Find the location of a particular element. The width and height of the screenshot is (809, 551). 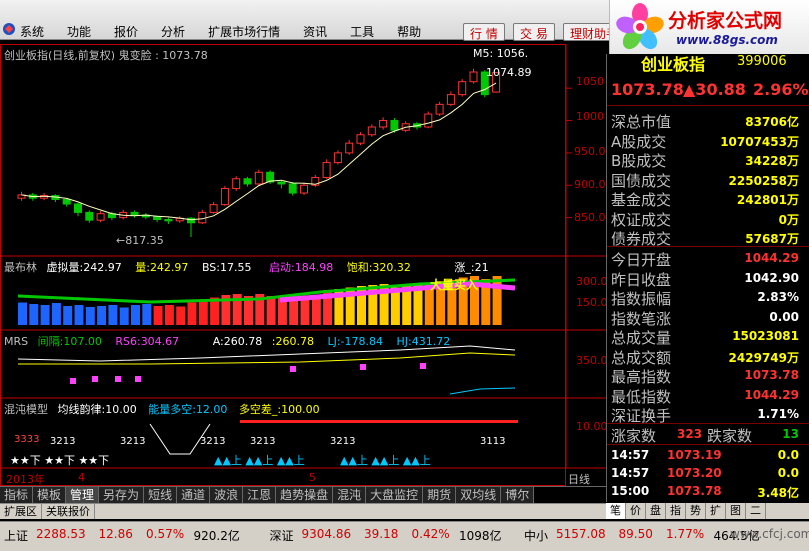

indicator-tab: 江恩 is located at coordinates (260, 495).